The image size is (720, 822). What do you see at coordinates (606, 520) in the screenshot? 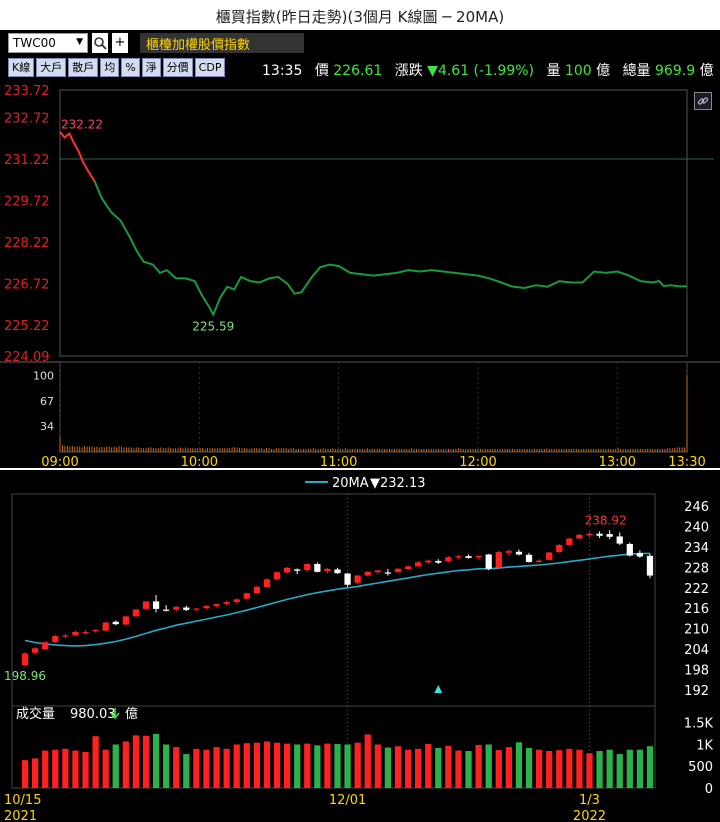
I see `kline-high-label: 238.92` at bounding box center [606, 520].